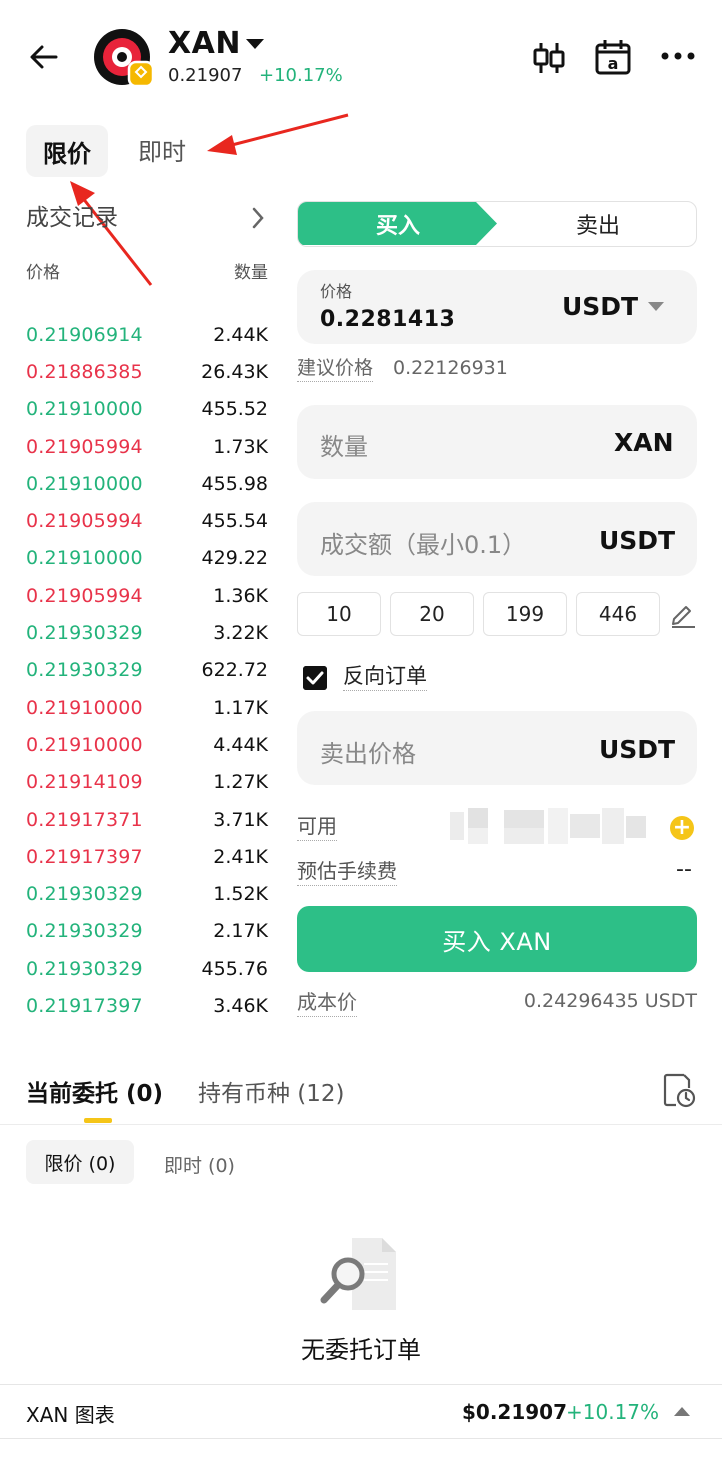 The image size is (722, 1476). Describe the element at coordinates (147, 819) in the screenshot. I see `trade-row: 0.21917371 3.71K` at that location.